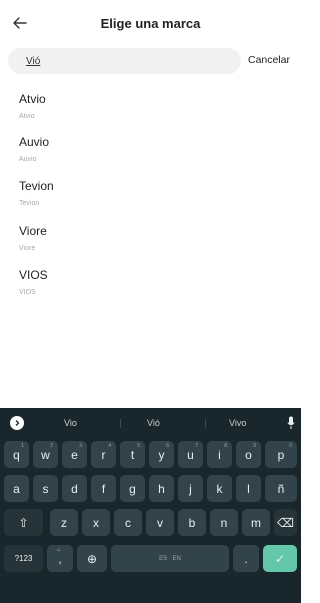 The height and width of the screenshot is (603, 320). I want to click on search-box, so click(124, 61).